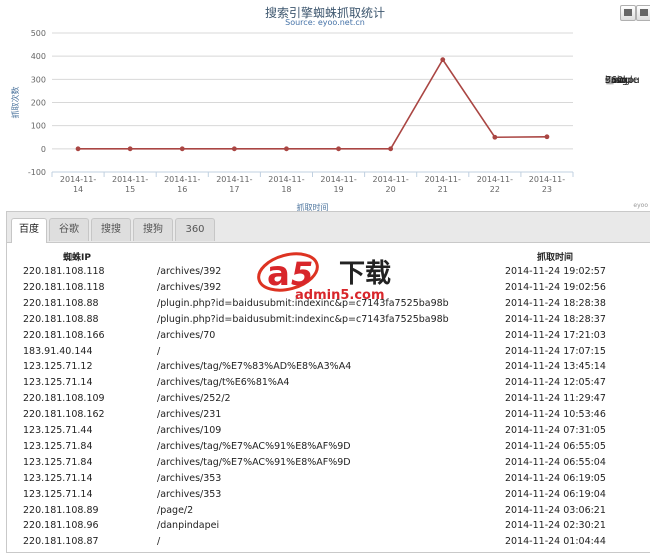 The height and width of the screenshot is (553, 650). What do you see at coordinates (188, 526) in the screenshot?
I see `crawled-url-cell: /danpindapei` at bounding box center [188, 526].